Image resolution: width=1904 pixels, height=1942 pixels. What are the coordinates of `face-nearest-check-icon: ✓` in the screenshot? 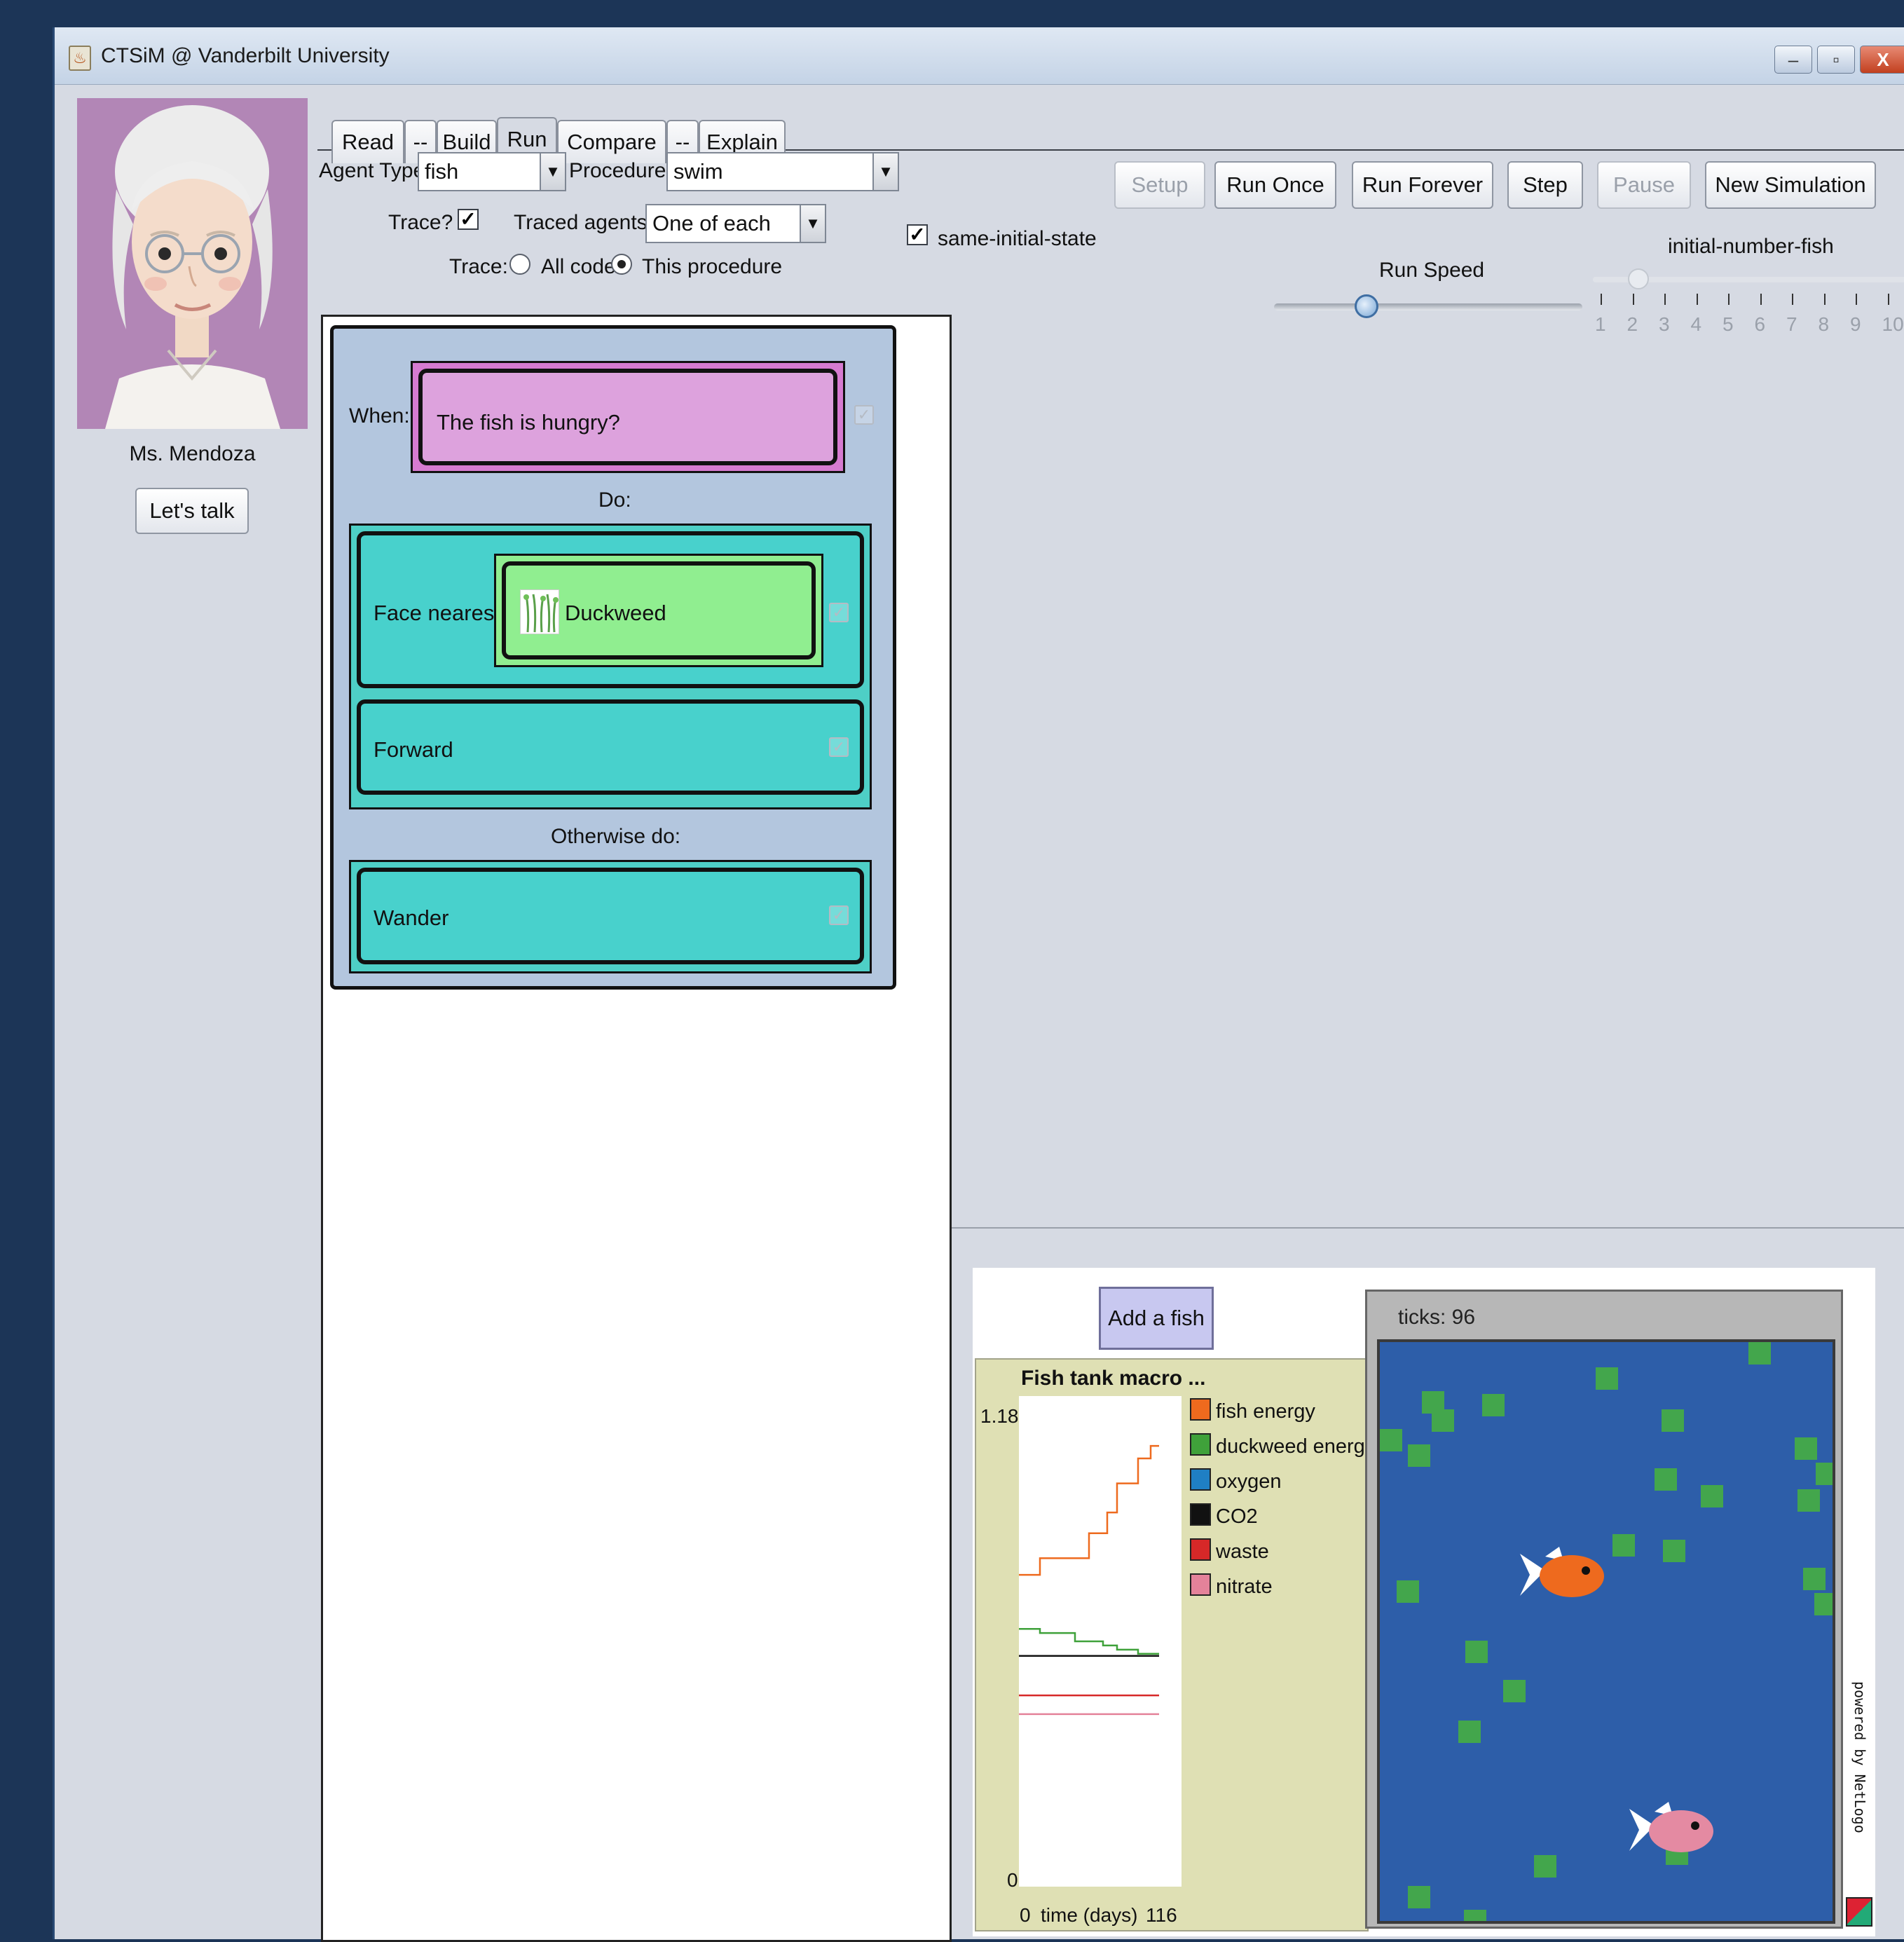 It's located at (839, 612).